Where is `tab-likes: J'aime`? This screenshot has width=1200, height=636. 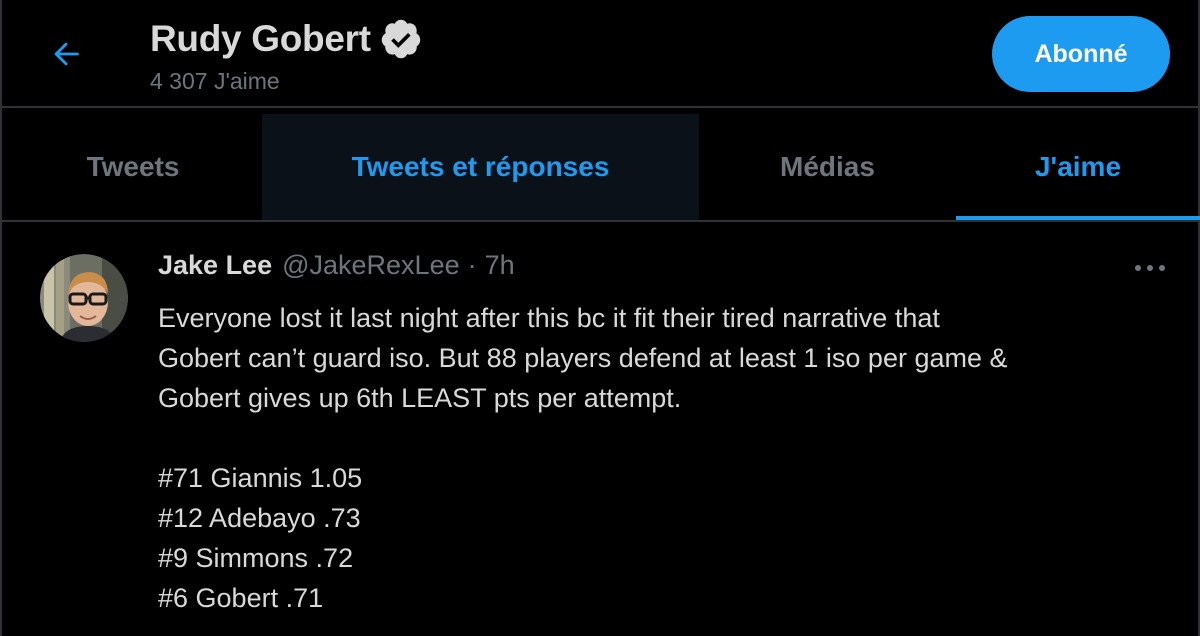
tab-likes: J'aime is located at coordinates (1078, 167).